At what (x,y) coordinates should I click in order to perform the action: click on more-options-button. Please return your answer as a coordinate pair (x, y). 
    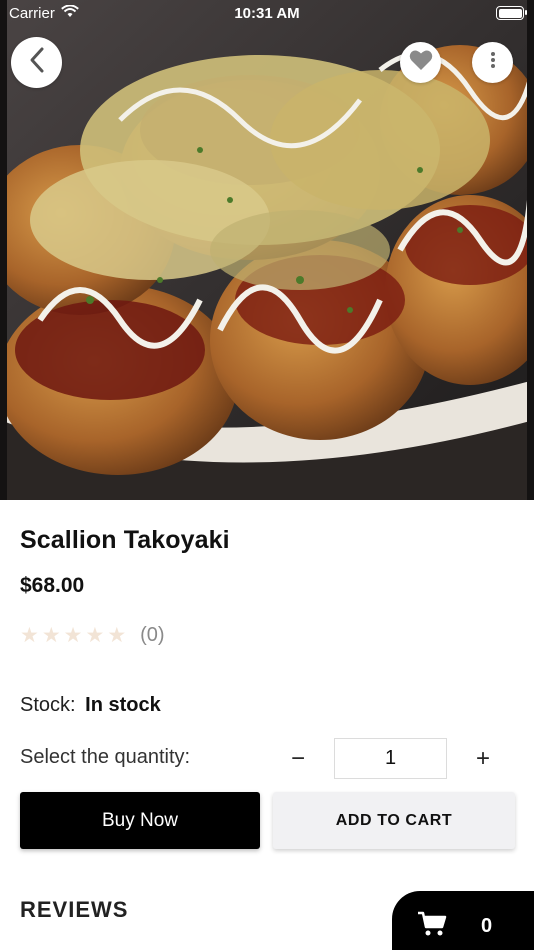
    Looking at the image, I should click on (492, 62).